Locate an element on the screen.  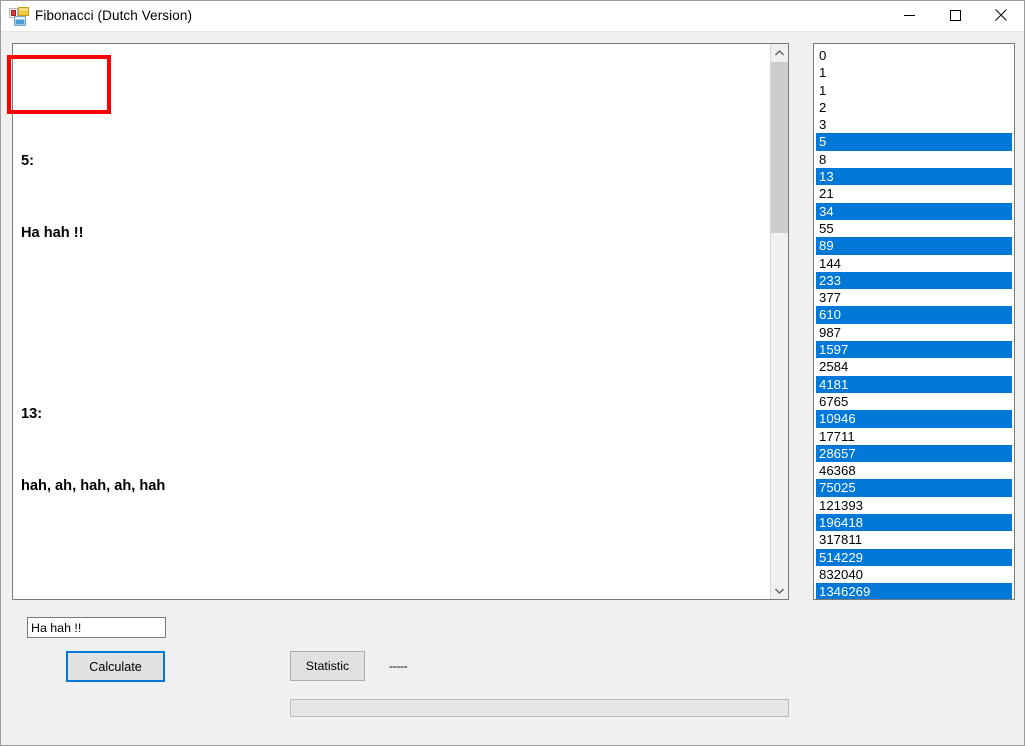
scroll-down-arrow-icon is located at coordinates (779, 590).